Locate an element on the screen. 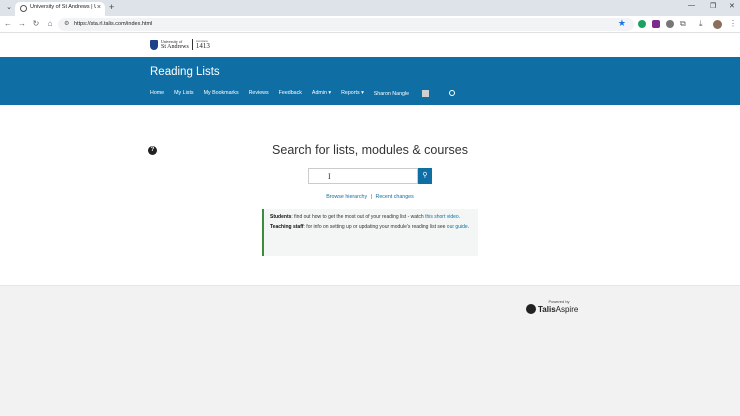 The height and width of the screenshot is (416, 740). logo-line2: St Andrews is located at coordinates (175, 46).